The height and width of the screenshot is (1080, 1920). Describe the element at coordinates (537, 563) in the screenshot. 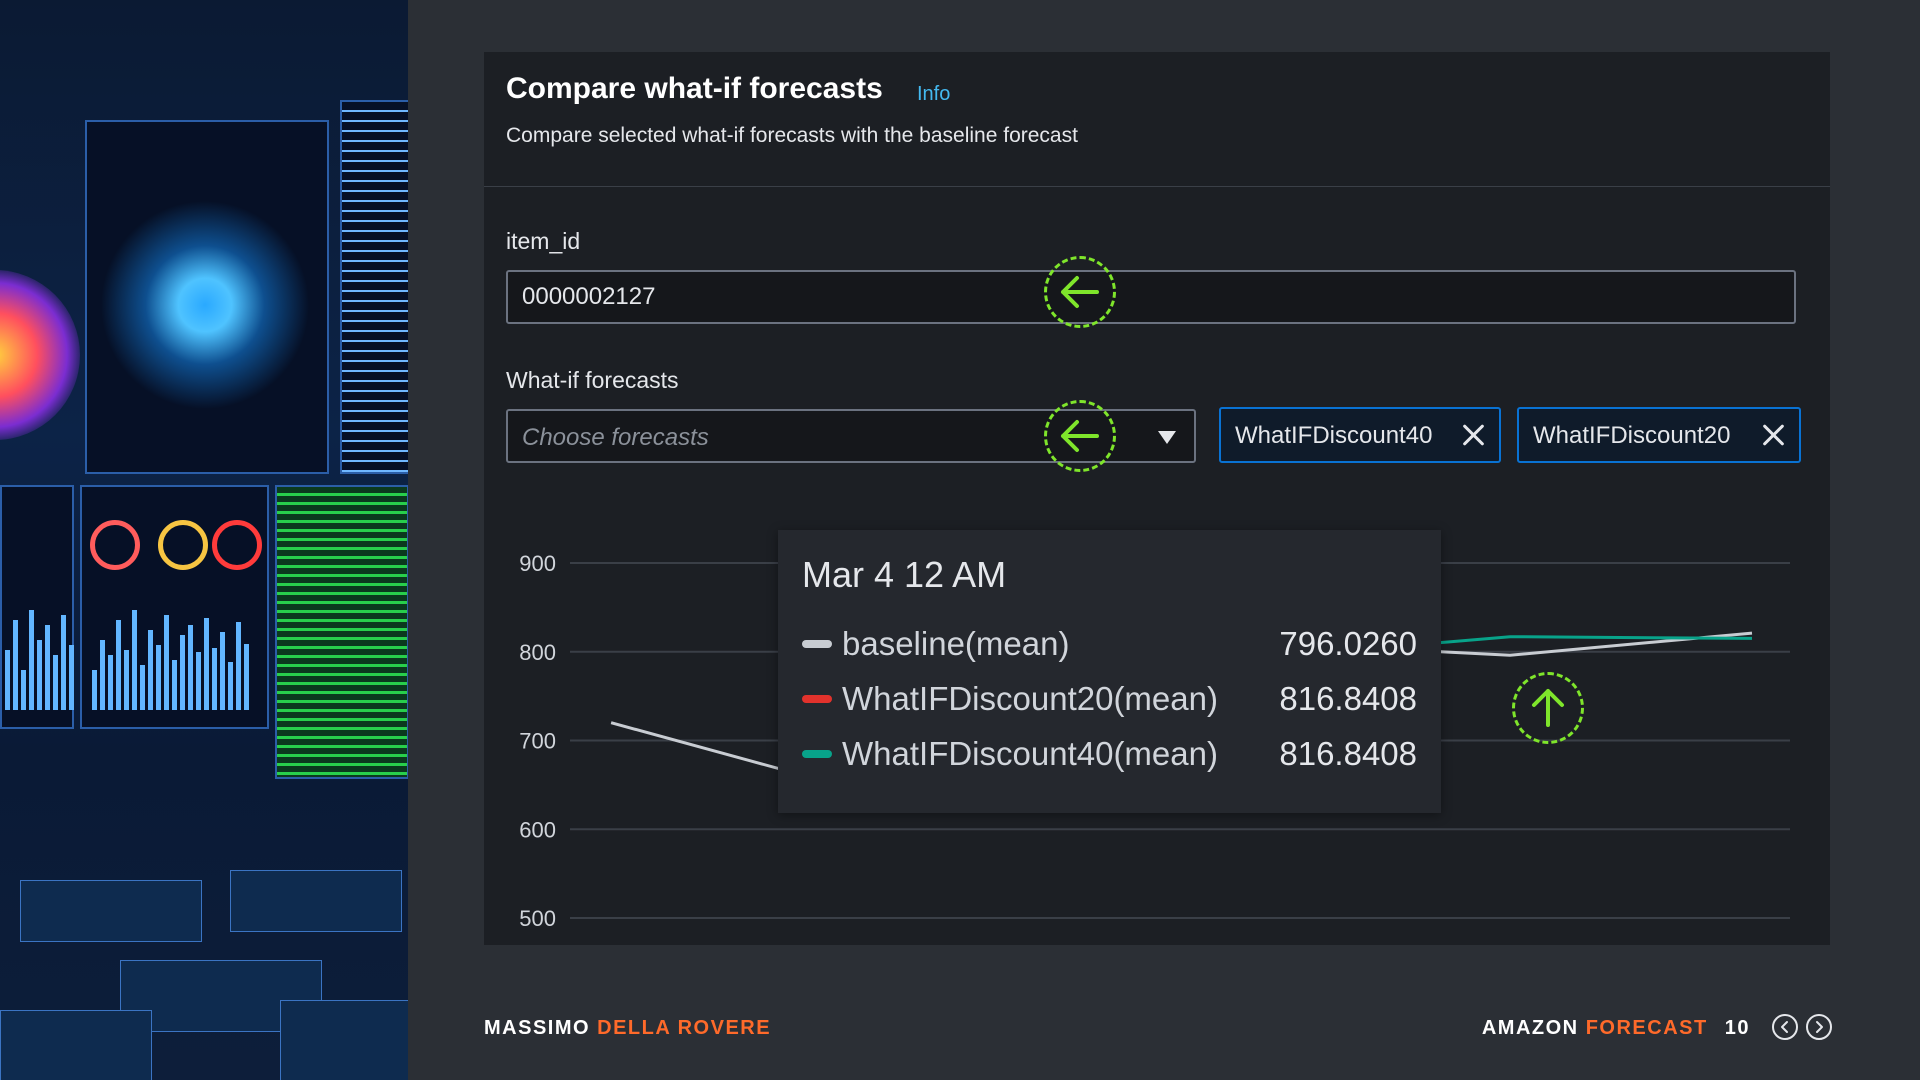

I see `y-tick-label: 900` at that location.